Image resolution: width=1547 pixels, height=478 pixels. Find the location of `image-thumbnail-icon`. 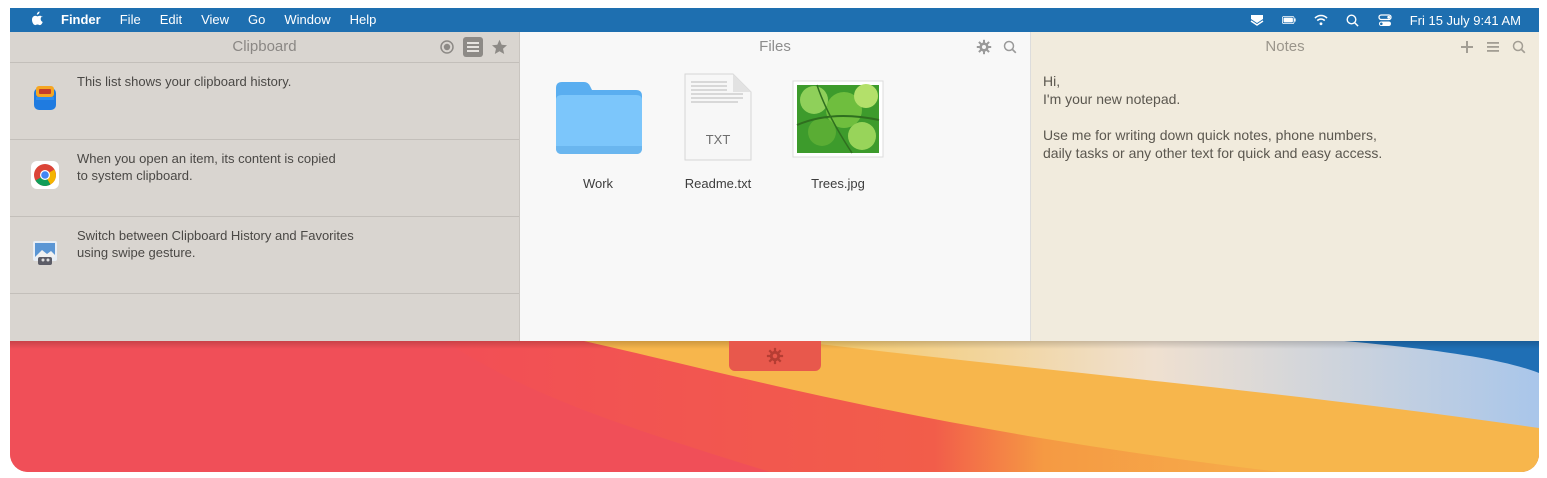

image-thumbnail-icon is located at coordinates (838, 119).